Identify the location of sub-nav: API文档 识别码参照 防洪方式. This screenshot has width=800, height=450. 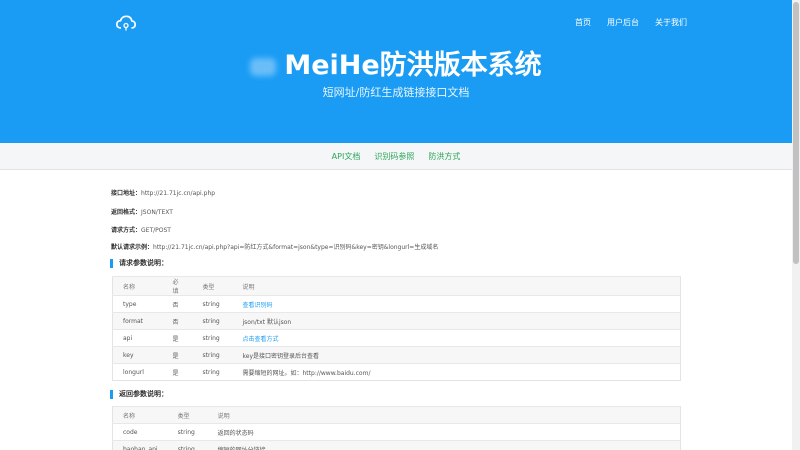
(396, 156).